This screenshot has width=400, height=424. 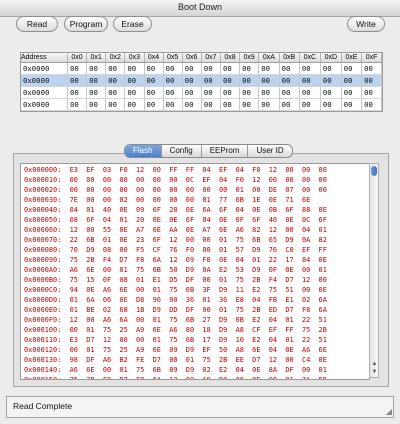 I want to click on byte-column-header: 0x6, so click(x=192, y=58).